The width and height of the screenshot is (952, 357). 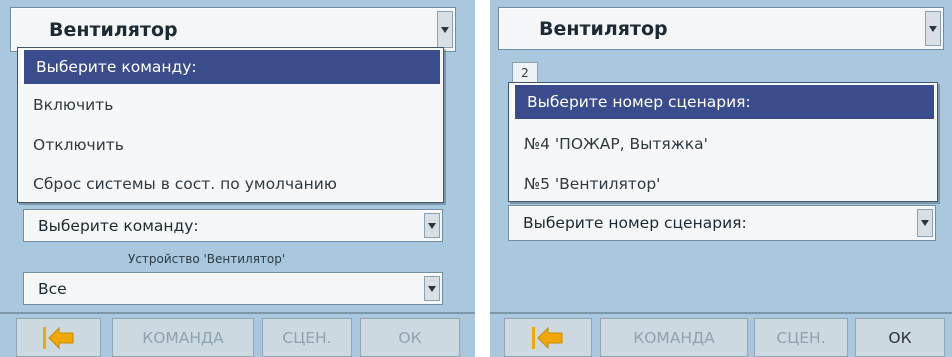 What do you see at coordinates (230, 184) in the screenshot?
I see `dropdown-item: Сброс системы в сост. по умолчанию` at bounding box center [230, 184].